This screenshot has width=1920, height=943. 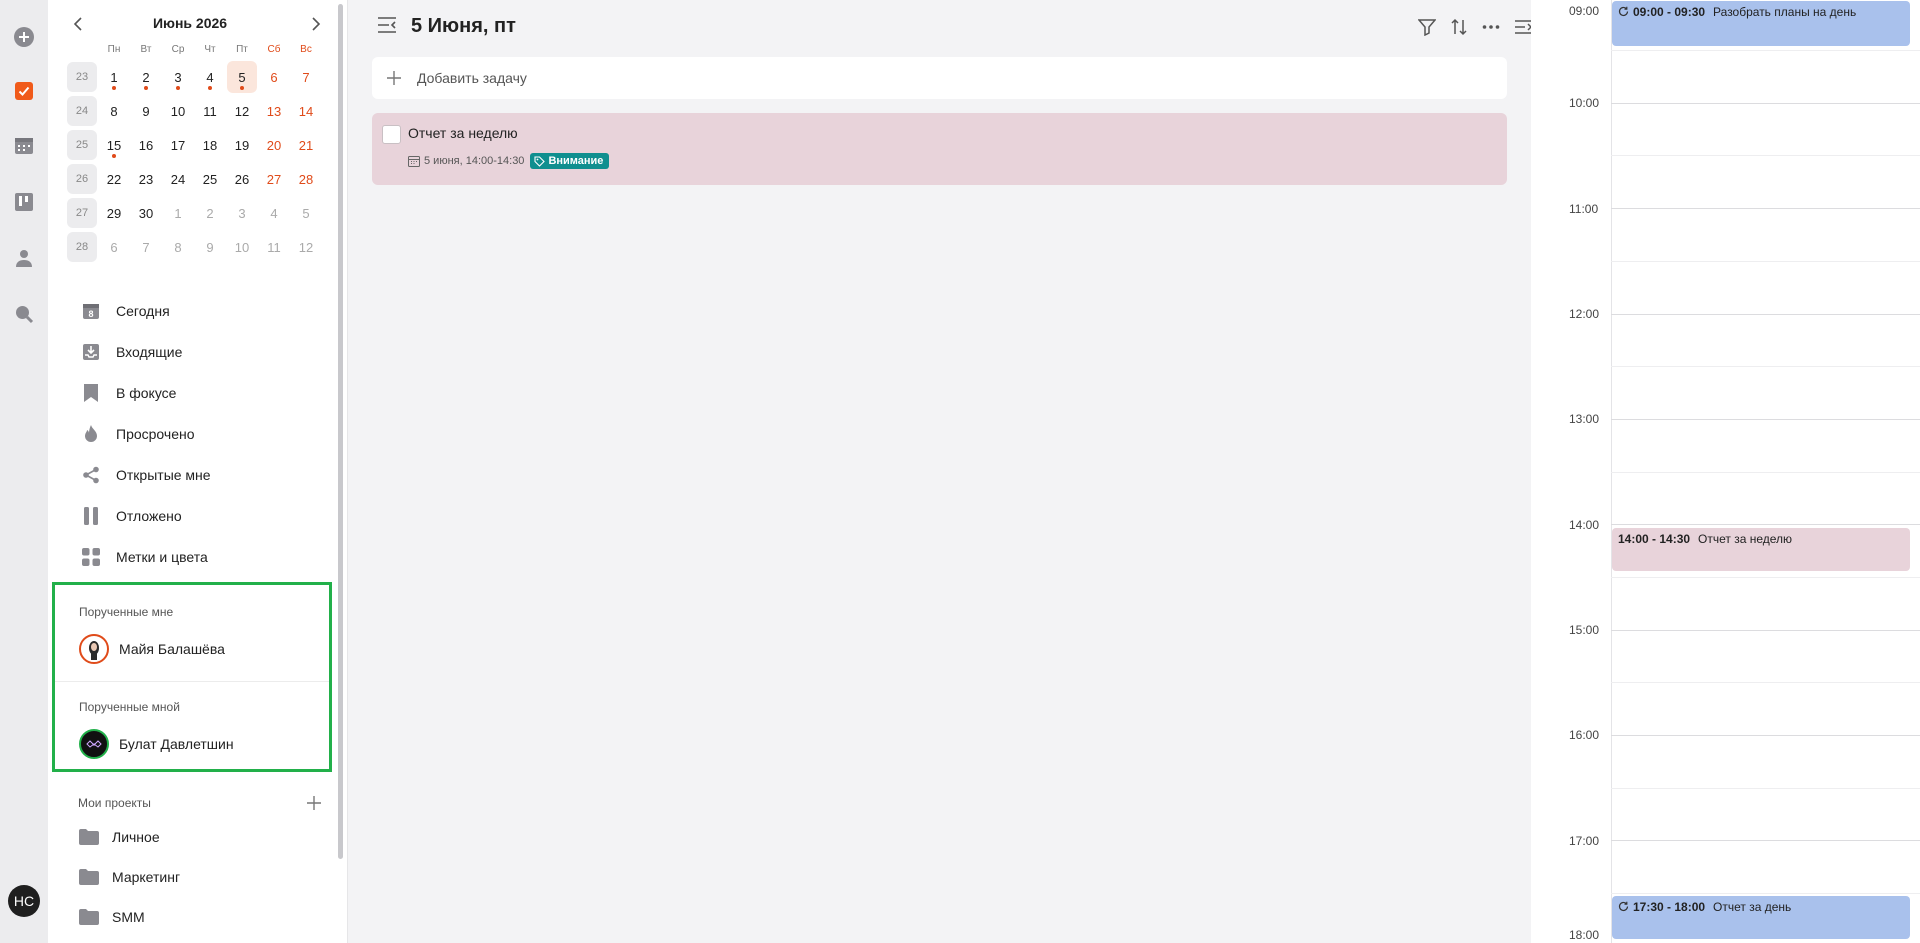 I want to click on calendar-day: 14, so click(x=306, y=111).